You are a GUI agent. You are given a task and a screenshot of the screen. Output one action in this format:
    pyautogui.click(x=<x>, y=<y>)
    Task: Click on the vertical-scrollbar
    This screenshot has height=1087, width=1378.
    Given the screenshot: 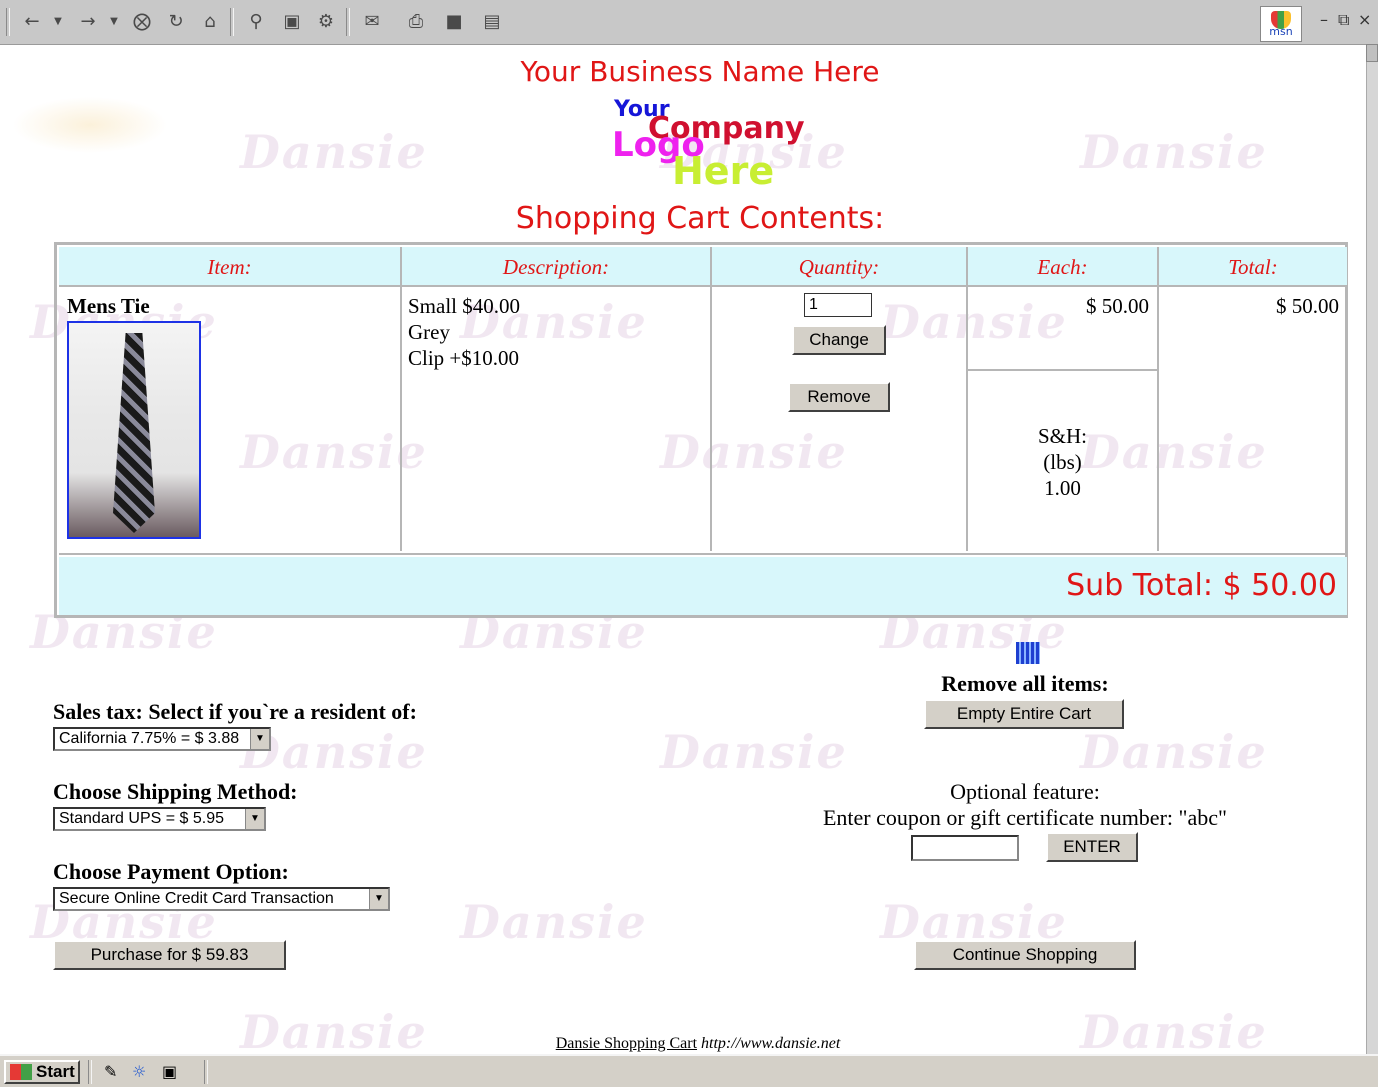 What is the action you would take?
    pyautogui.click(x=1372, y=549)
    